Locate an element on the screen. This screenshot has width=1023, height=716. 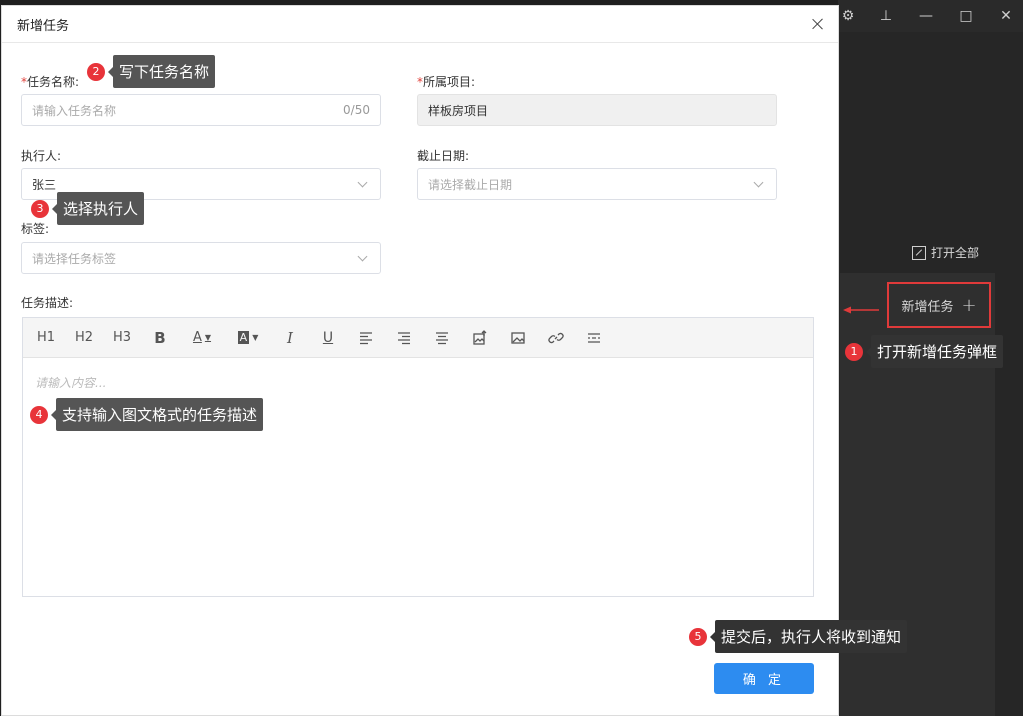
close-window-icon: ✕ is located at coordinates (1006, 16).